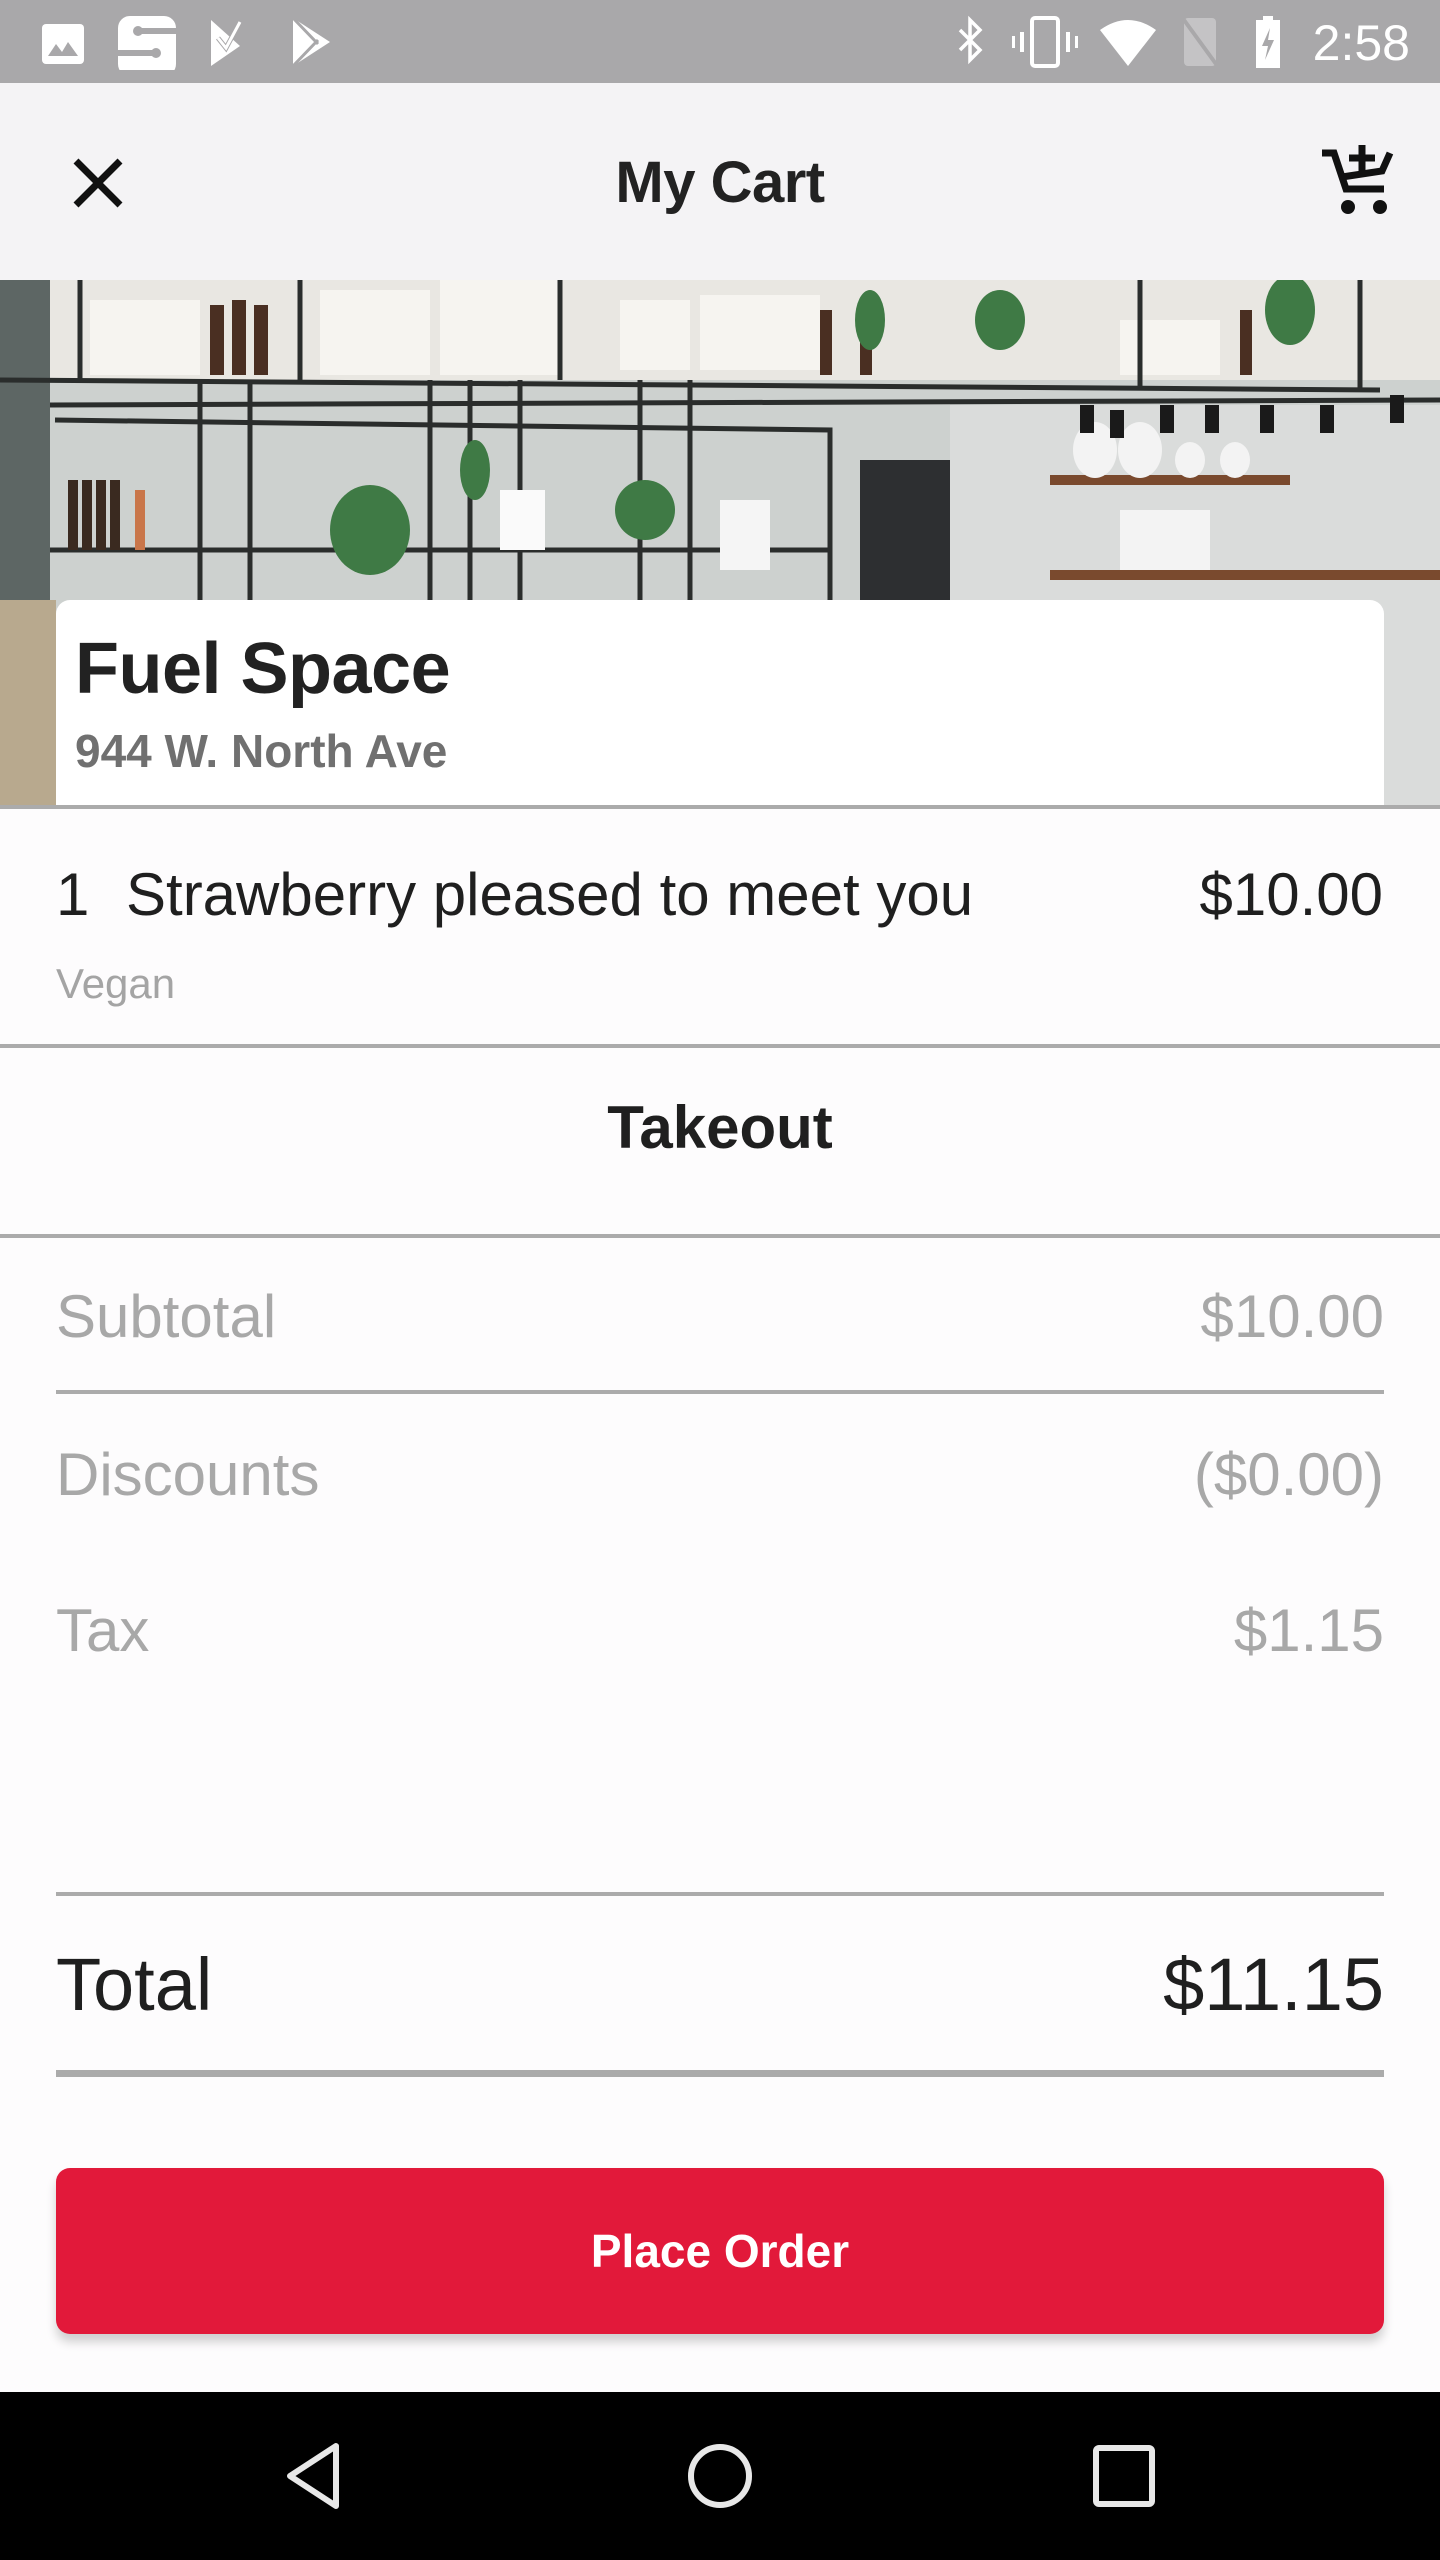 Image resolution: width=1440 pixels, height=2560 pixels. What do you see at coordinates (720, 2251) in the screenshot?
I see `place-order-button: Place Order` at bounding box center [720, 2251].